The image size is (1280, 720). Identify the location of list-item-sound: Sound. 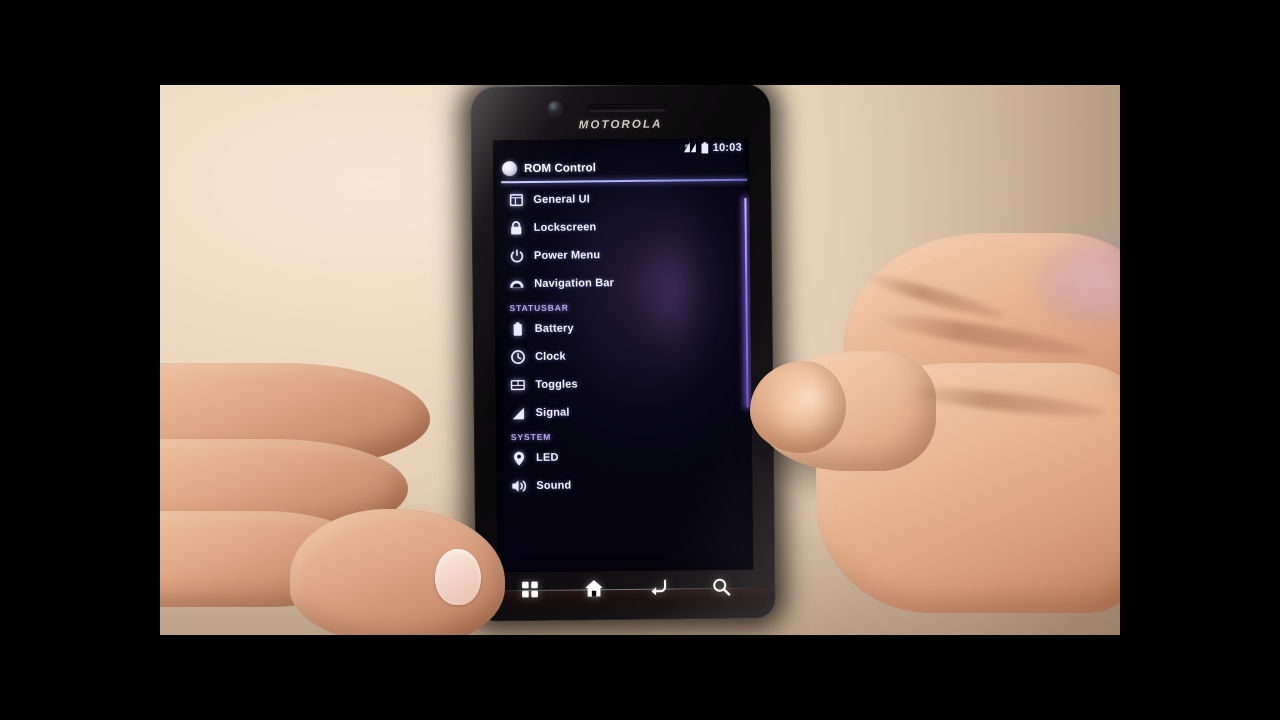
(624, 485).